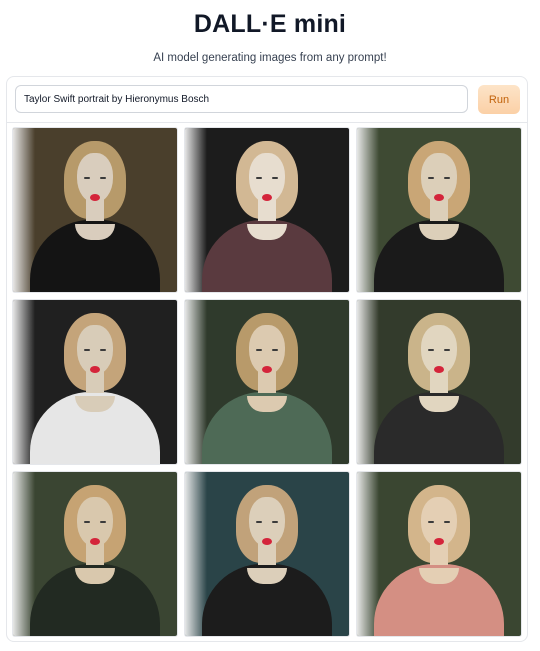 The height and width of the screenshot is (651, 540). What do you see at coordinates (270, 24) in the screenshot?
I see `app-title: DALL·E mini` at bounding box center [270, 24].